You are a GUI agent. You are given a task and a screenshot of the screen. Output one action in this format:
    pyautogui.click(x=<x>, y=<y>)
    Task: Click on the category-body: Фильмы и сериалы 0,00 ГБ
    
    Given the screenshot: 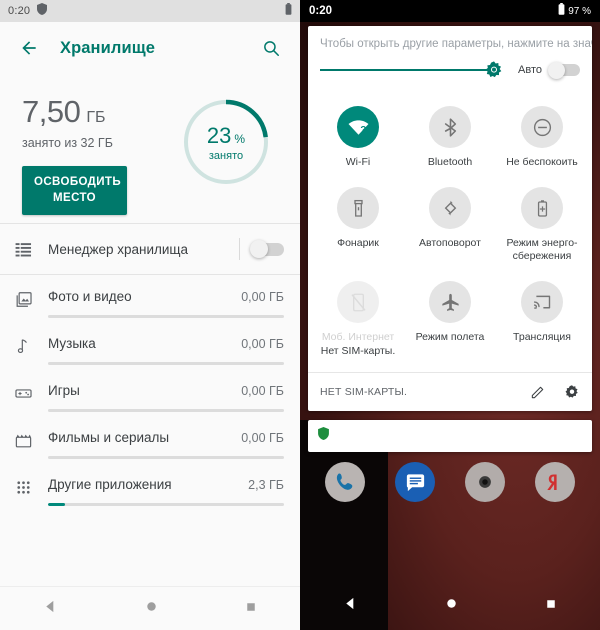 What is the action you would take?
    pyautogui.click(x=166, y=438)
    